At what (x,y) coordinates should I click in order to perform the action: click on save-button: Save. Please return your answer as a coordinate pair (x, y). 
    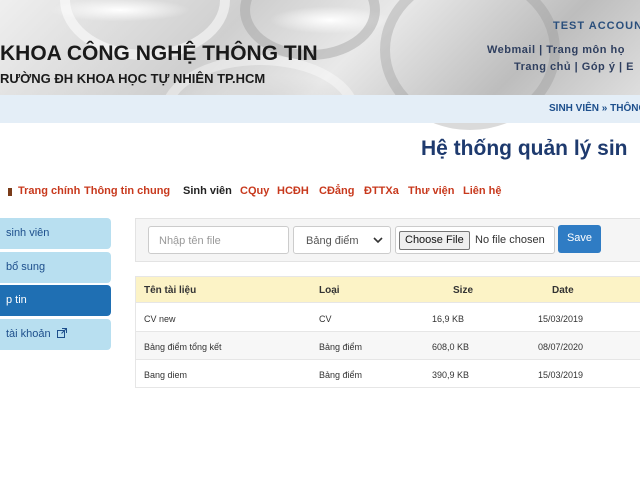
    Looking at the image, I should click on (579, 239).